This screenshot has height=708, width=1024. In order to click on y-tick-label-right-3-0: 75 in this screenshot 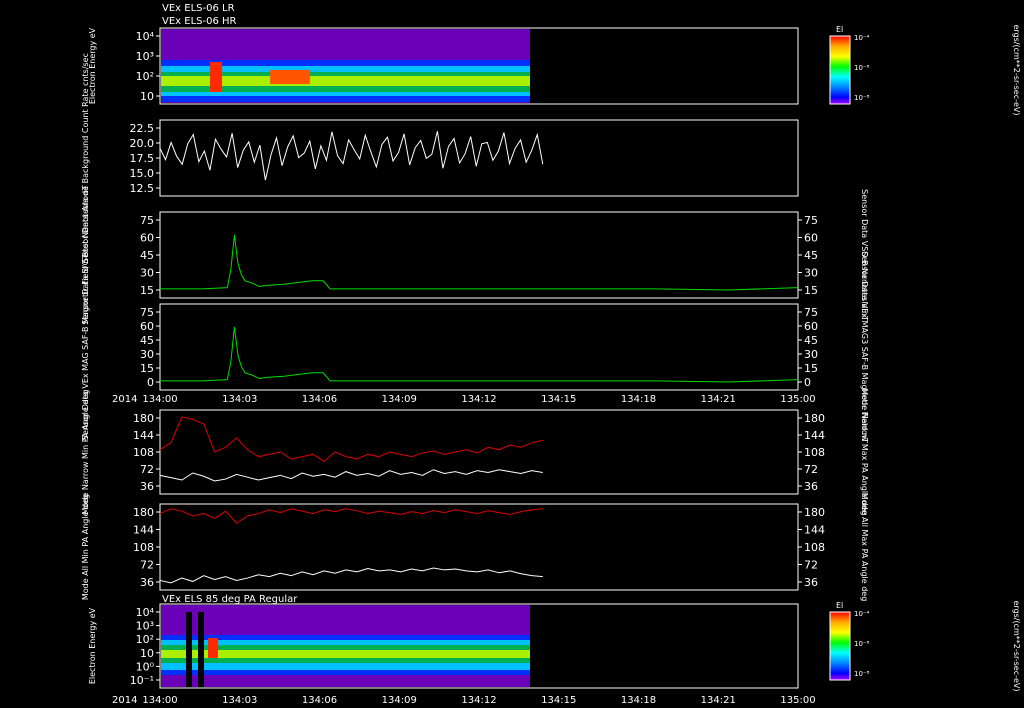, I will do `click(811, 312)`.